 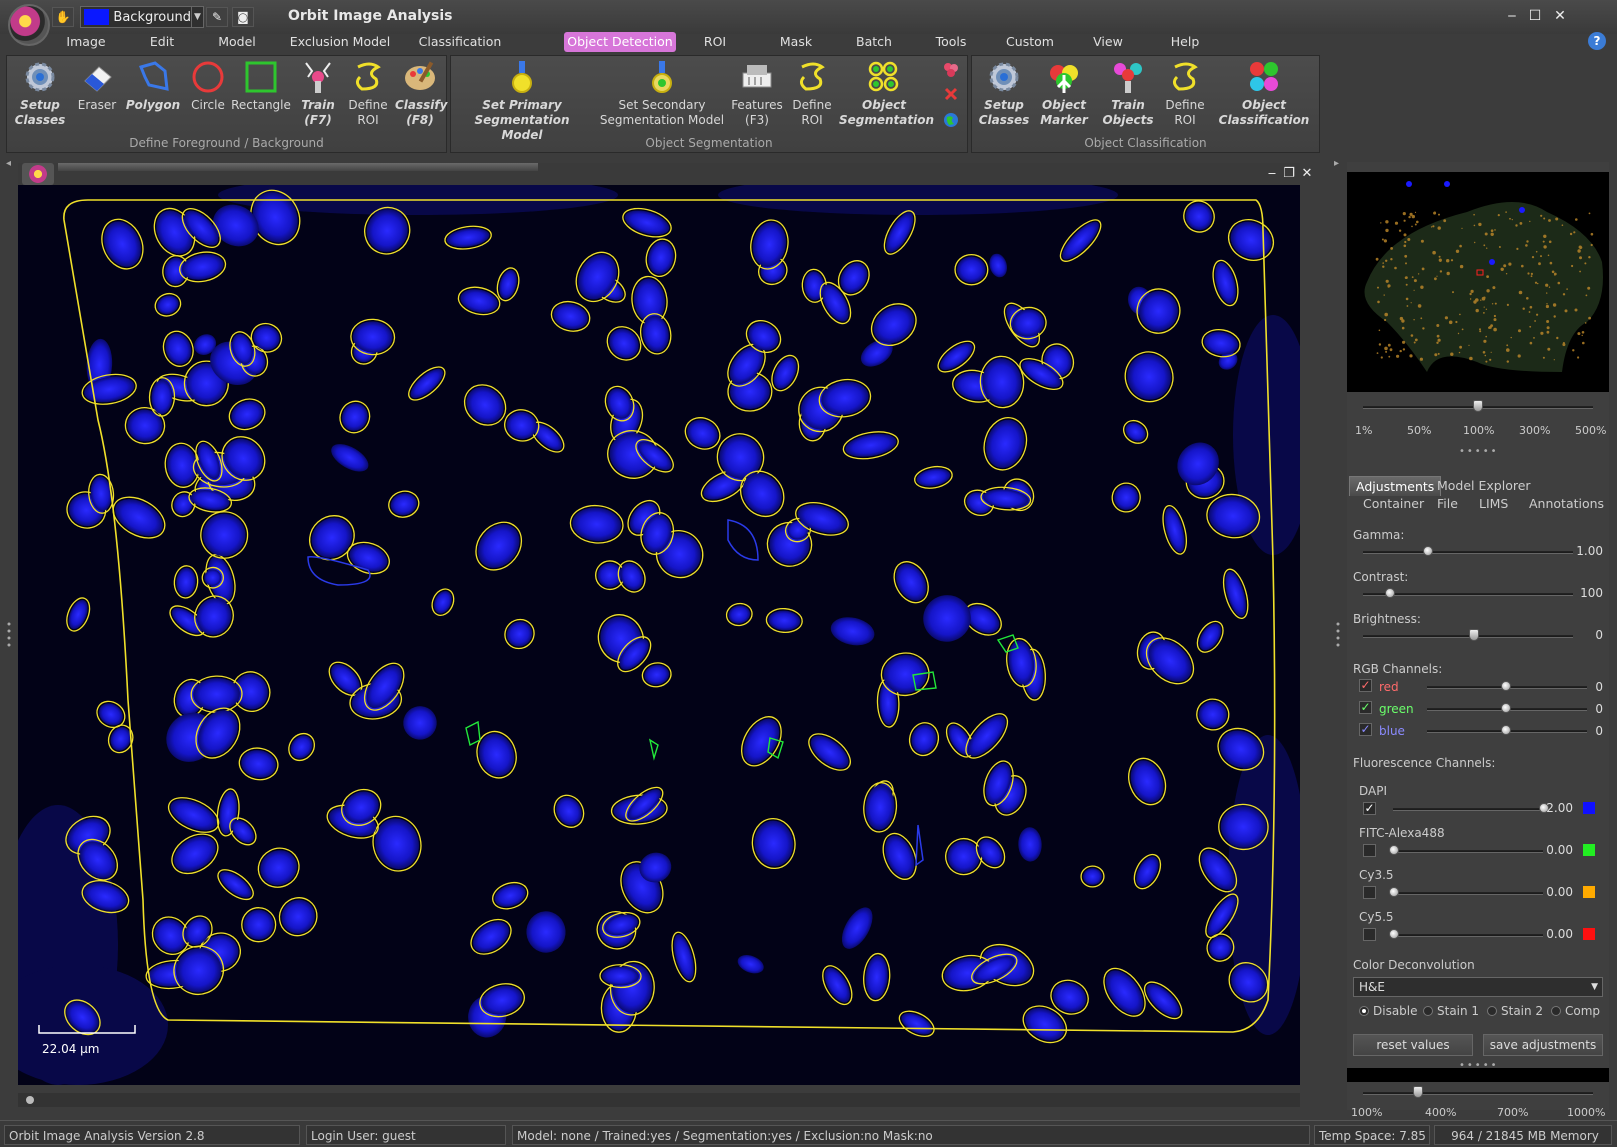 I want to click on collapse-right-arrow-icon: ▸, so click(x=1336, y=163).